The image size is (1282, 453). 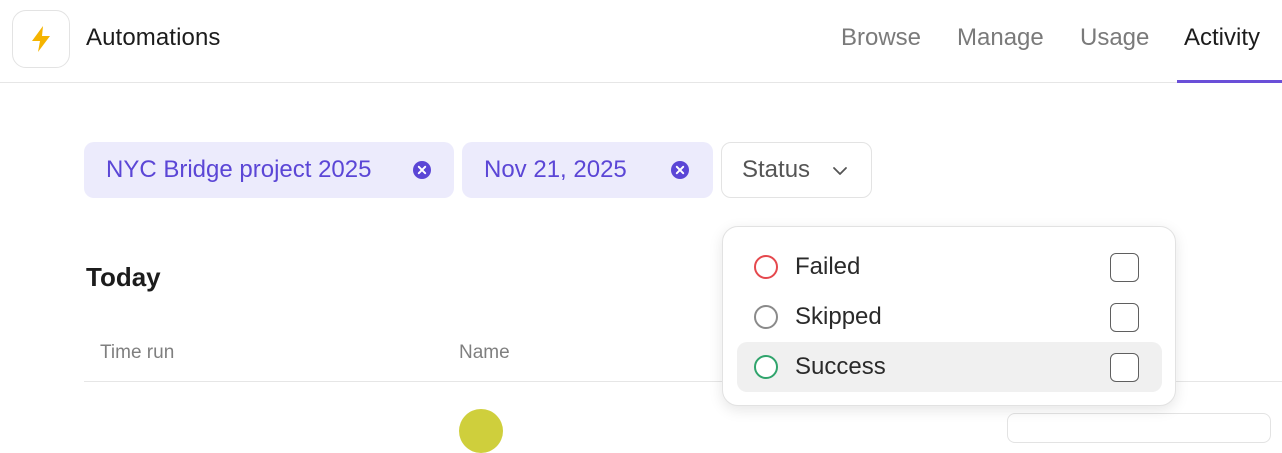 I want to click on active-tab-indicator, so click(x=1229, y=81).